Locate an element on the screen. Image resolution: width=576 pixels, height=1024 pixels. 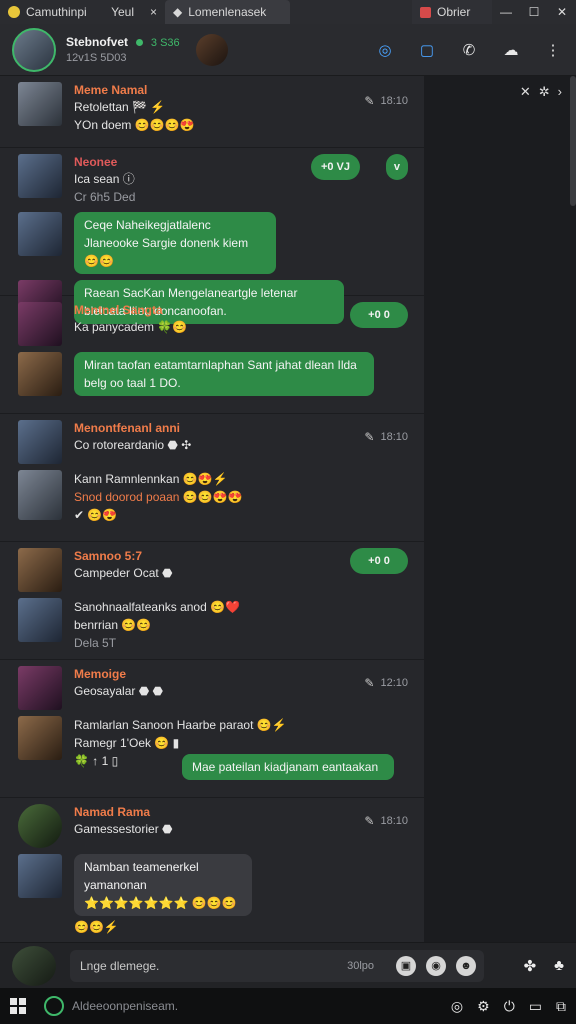
windows-start-icon is located at coordinates (18, 1006).